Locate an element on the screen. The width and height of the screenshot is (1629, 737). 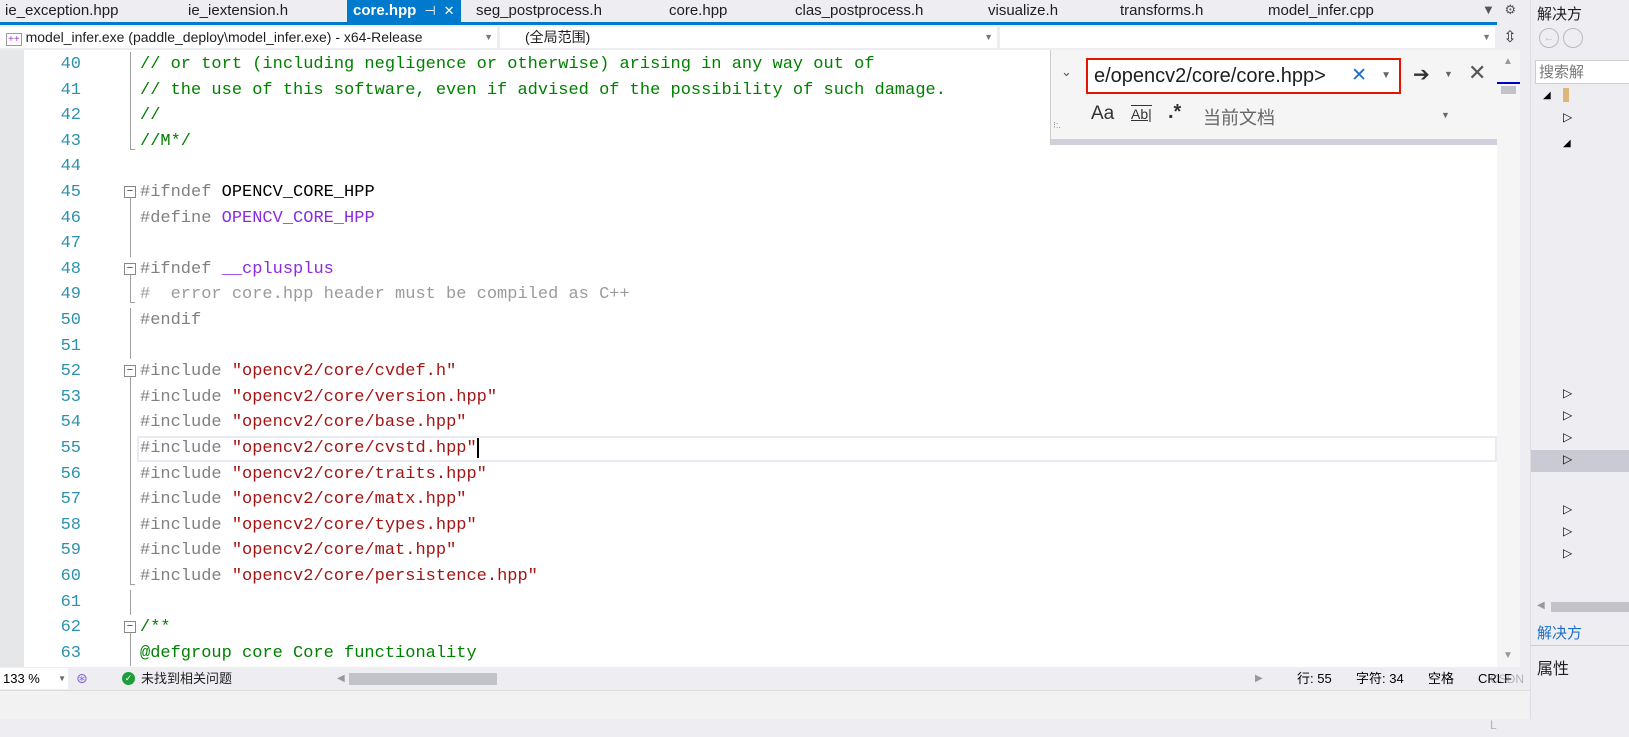
code-line: 56 #include "opencv2/core/traits.hpp" is located at coordinates (748, 474).